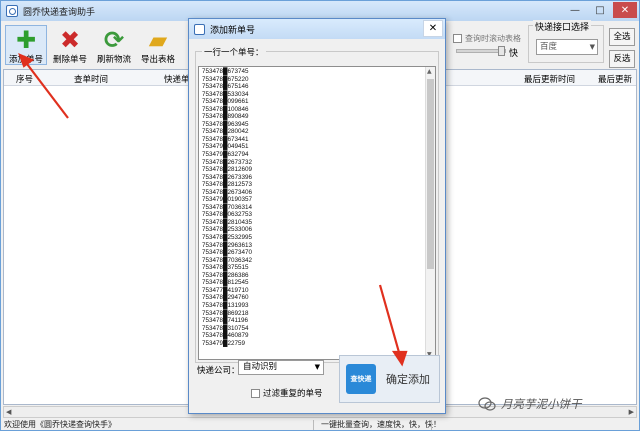  What do you see at coordinates (260, 367) in the screenshot?
I see `courier-select-value: 自动识别` at bounding box center [260, 367].